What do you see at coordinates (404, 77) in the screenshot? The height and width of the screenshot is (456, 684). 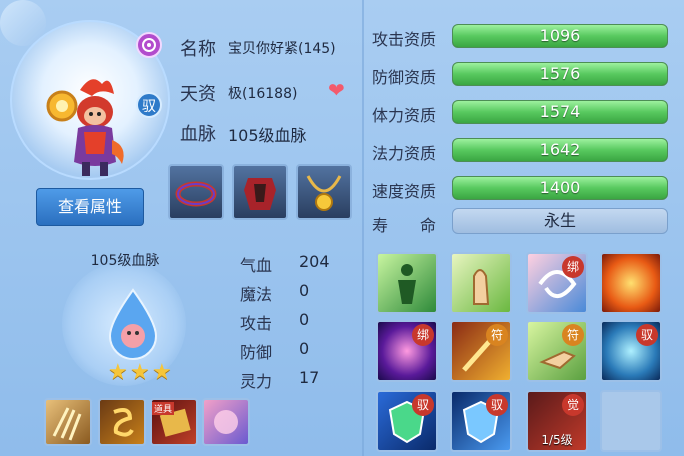 I see `aptitude-label: 防御资质` at bounding box center [404, 77].